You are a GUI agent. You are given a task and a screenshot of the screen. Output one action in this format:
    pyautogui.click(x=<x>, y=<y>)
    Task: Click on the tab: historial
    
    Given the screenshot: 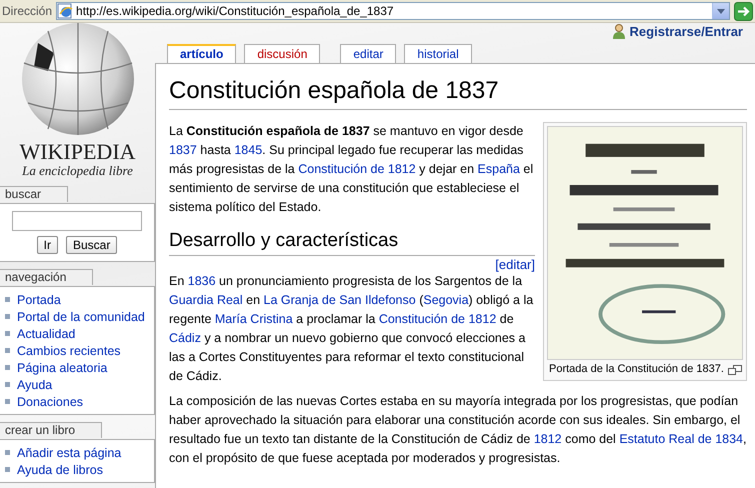 What is the action you would take?
    pyautogui.click(x=438, y=53)
    